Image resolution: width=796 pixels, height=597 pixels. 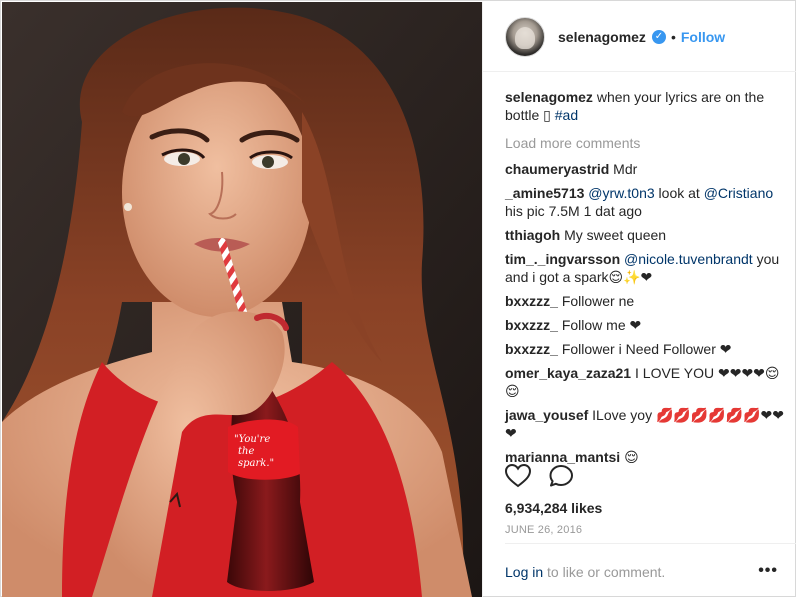 I want to click on comment-item: bxxzzz_ Follow me ❤, so click(x=645, y=325).